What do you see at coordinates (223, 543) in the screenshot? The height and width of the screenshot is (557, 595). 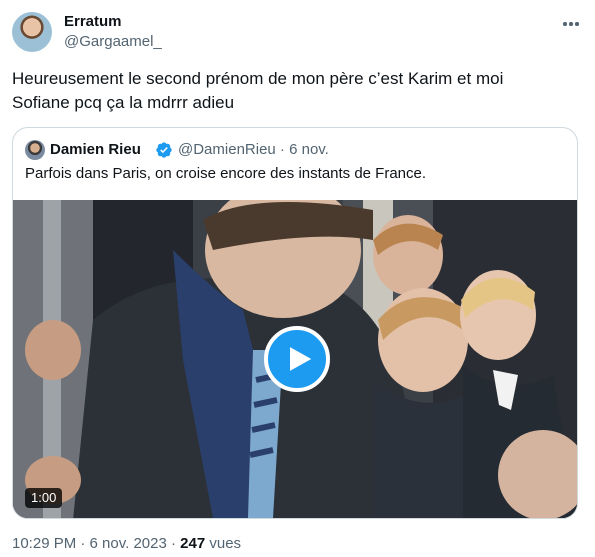 I see `views-label: vues` at bounding box center [223, 543].